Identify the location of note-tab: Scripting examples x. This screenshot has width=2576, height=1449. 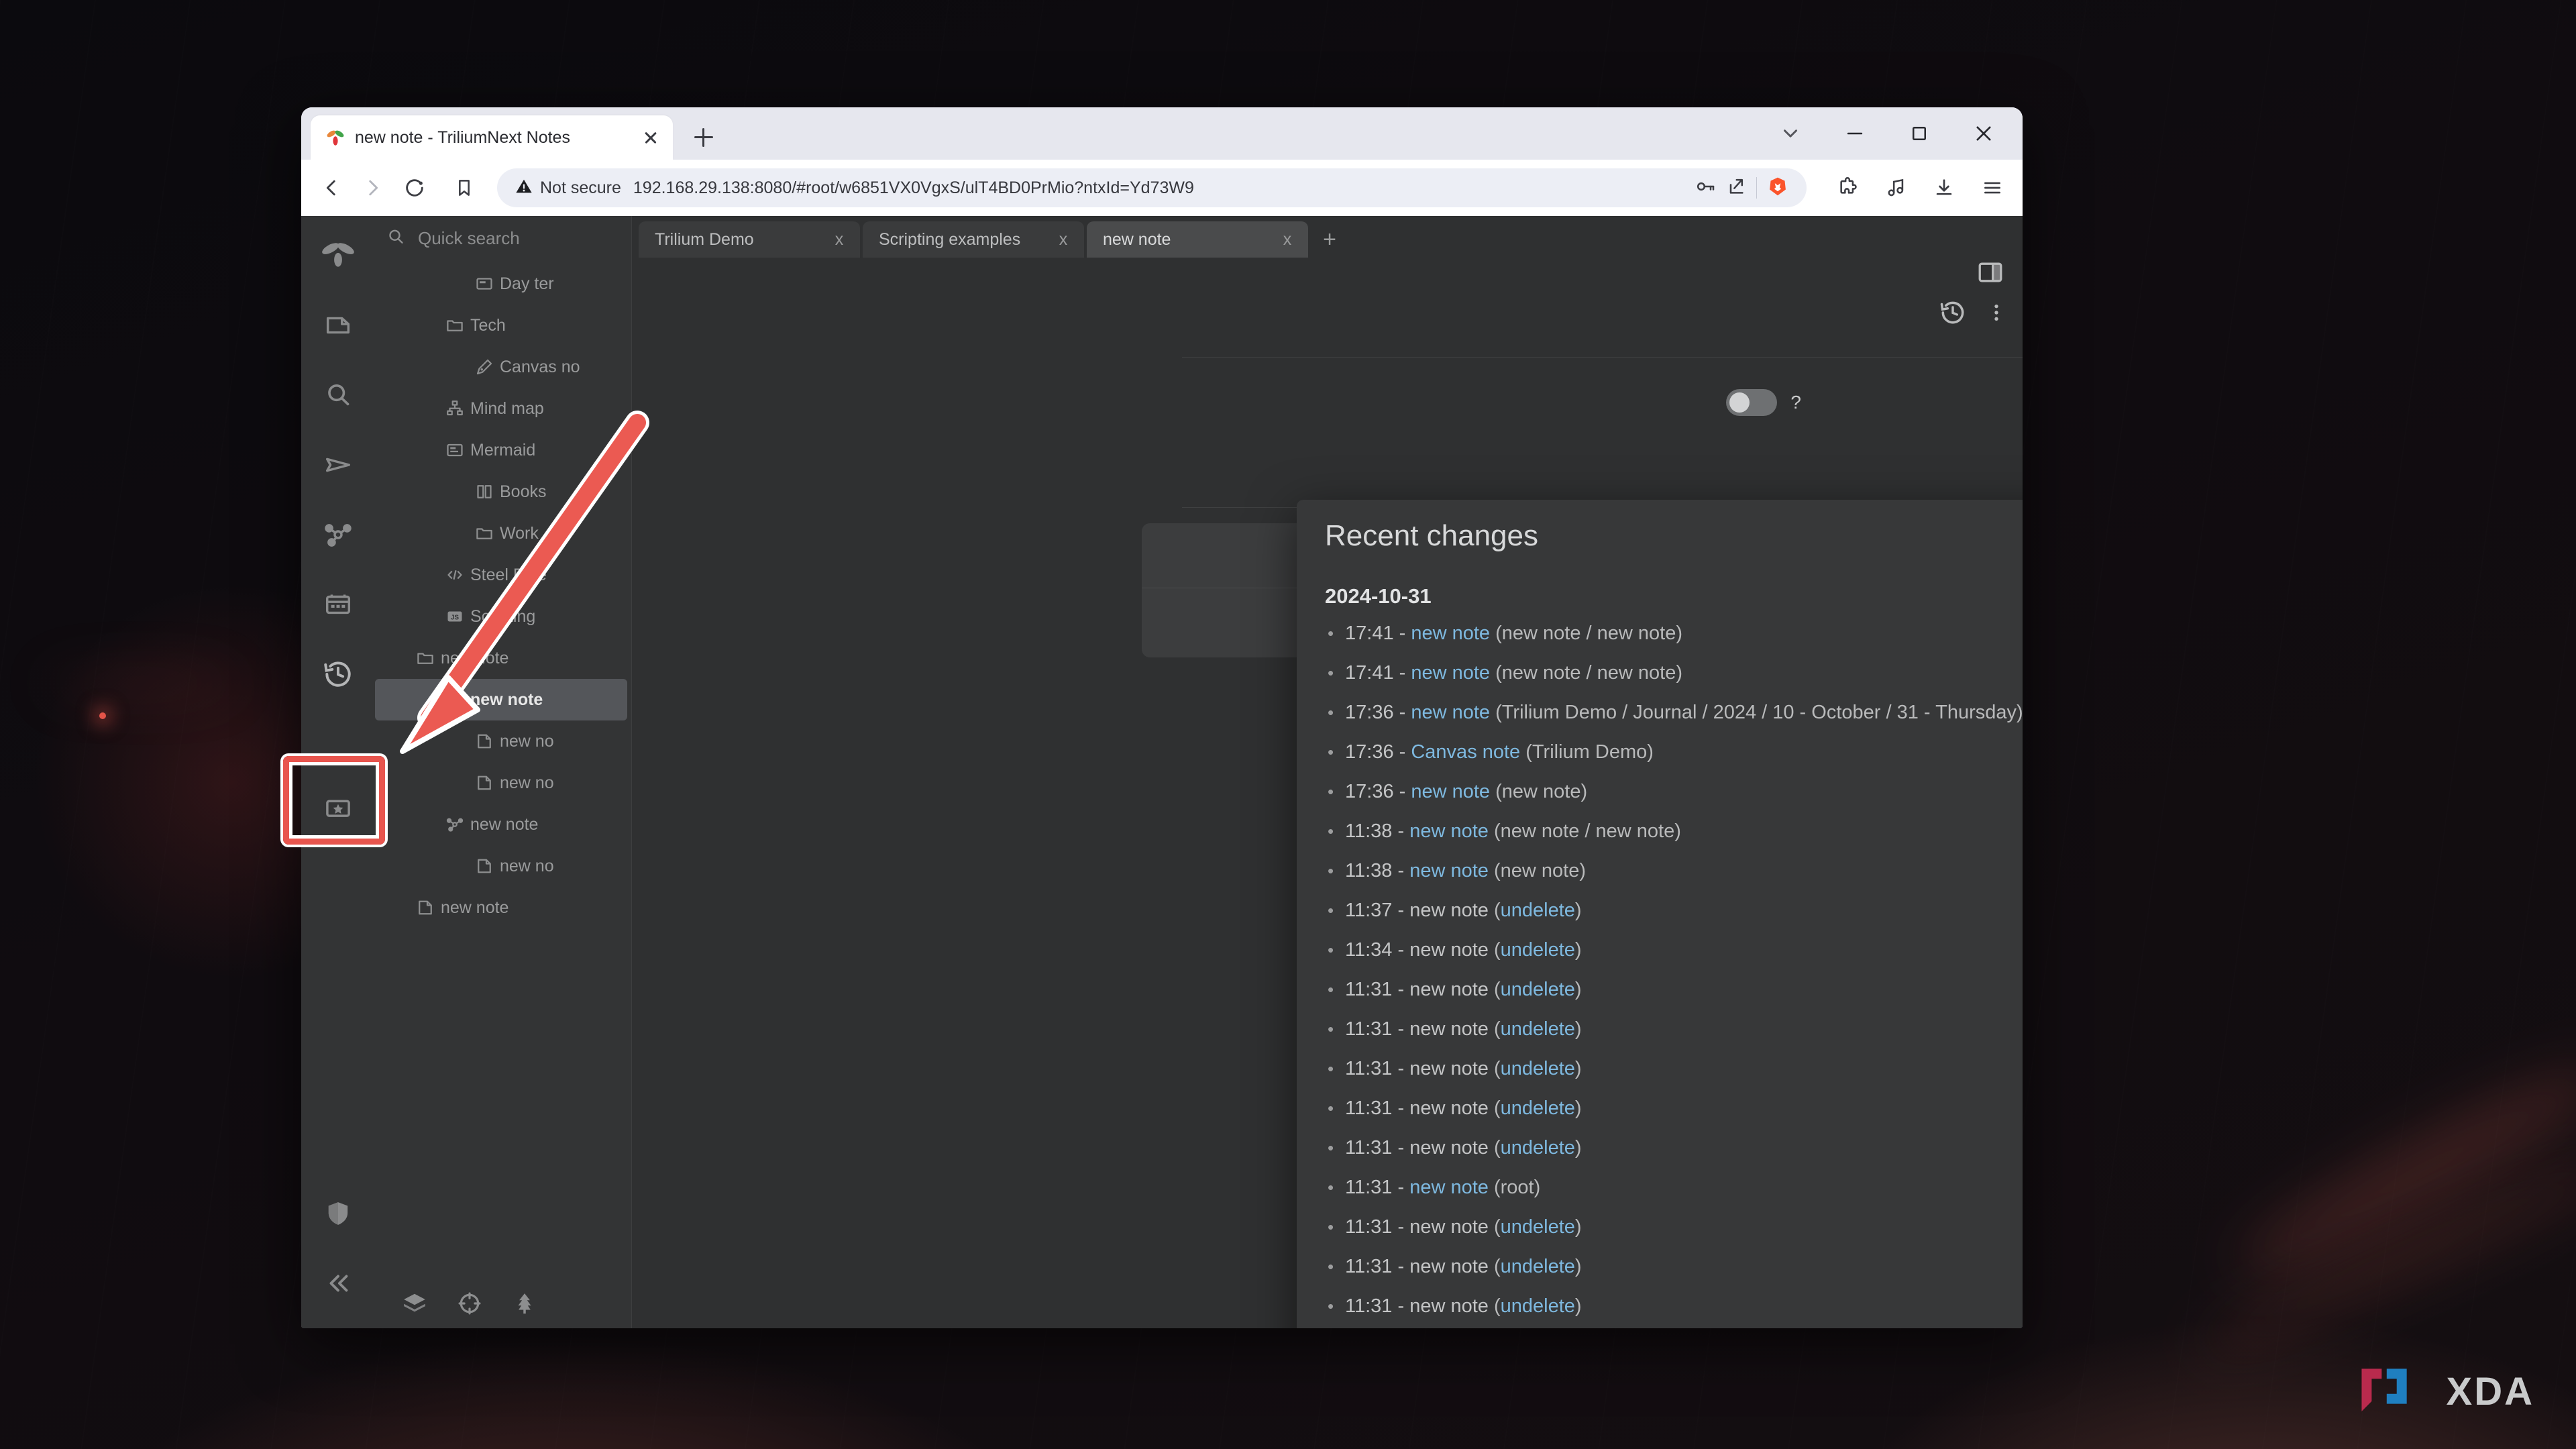
(973, 239).